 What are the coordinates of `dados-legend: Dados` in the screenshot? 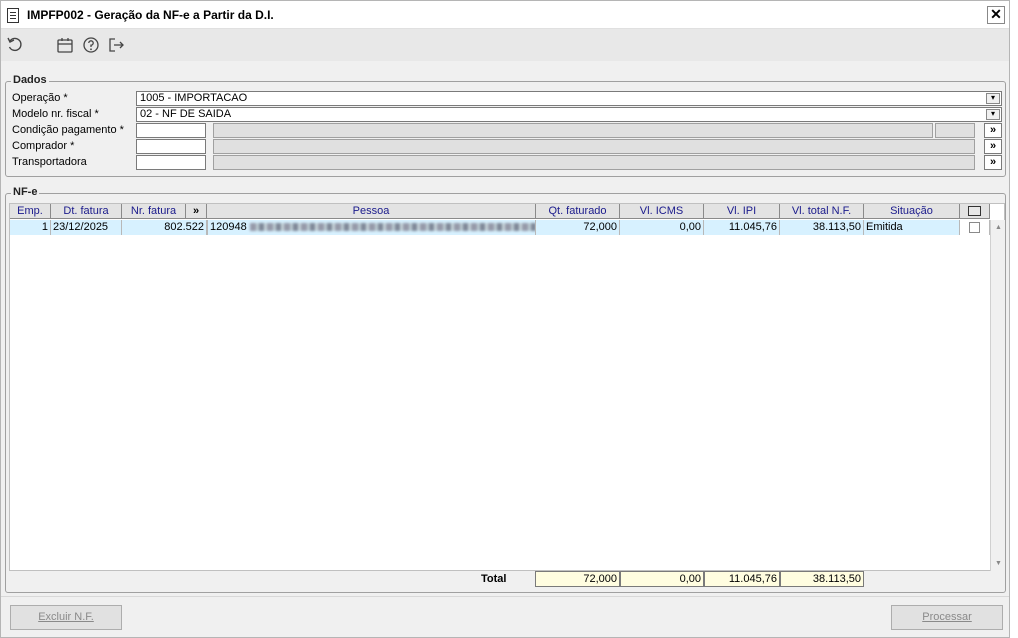 It's located at (30, 80).